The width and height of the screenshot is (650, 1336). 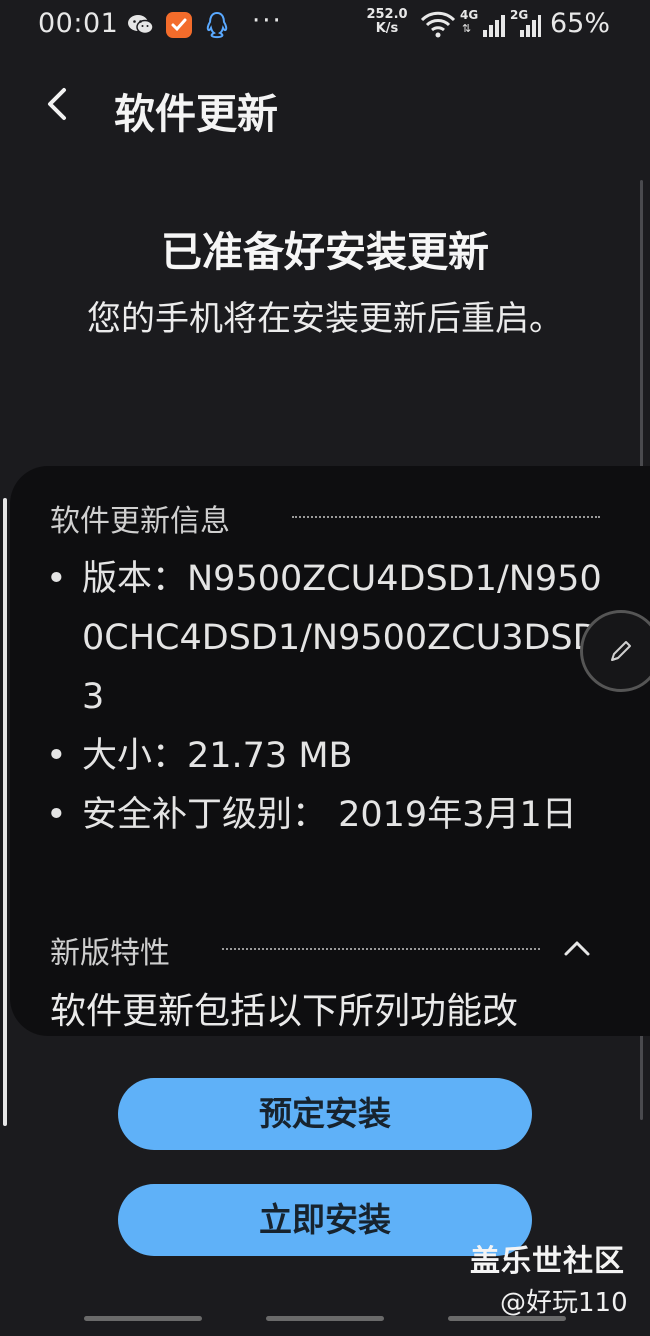 I want to click on signal-4g-label: 4G, so click(x=469, y=15).